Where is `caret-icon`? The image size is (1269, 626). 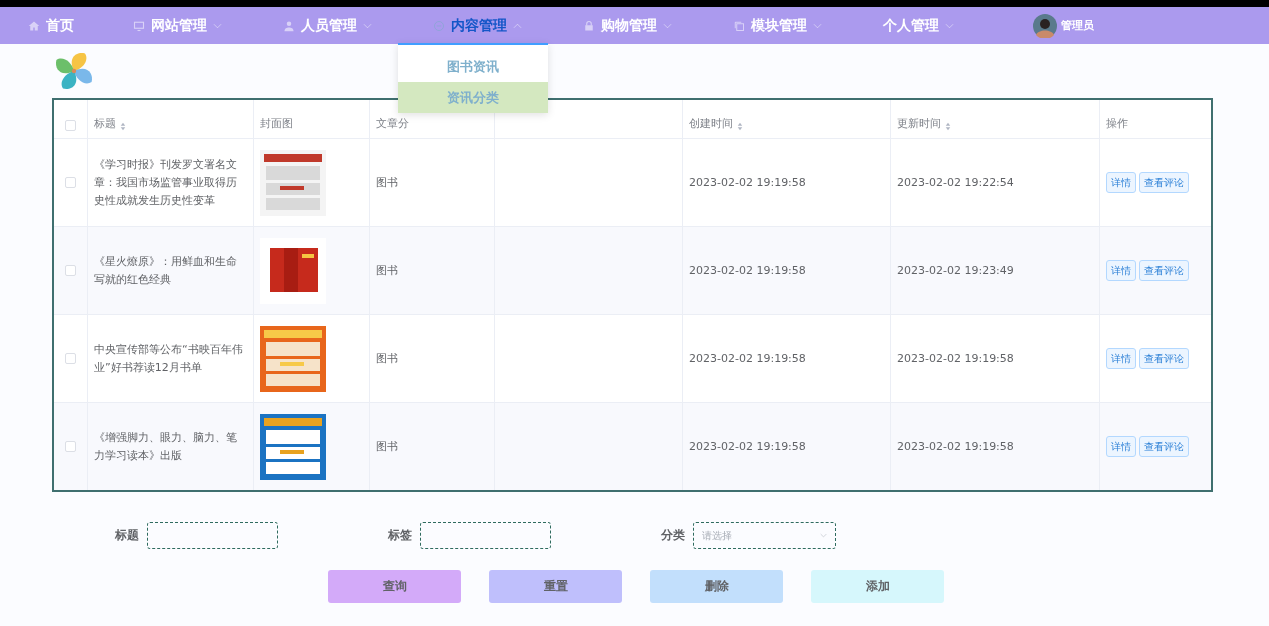
caret-icon is located at coordinates (823, 535).